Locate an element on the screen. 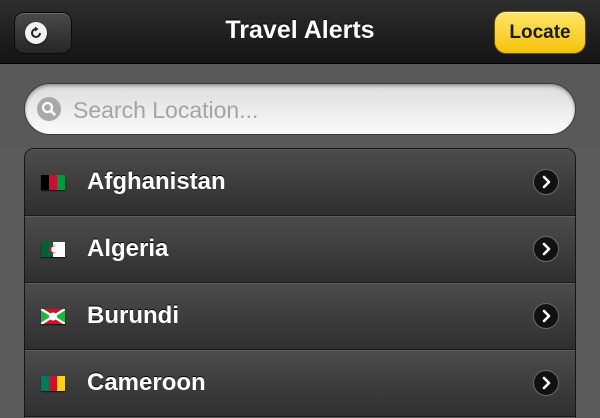  search-input is located at coordinates (318, 110).